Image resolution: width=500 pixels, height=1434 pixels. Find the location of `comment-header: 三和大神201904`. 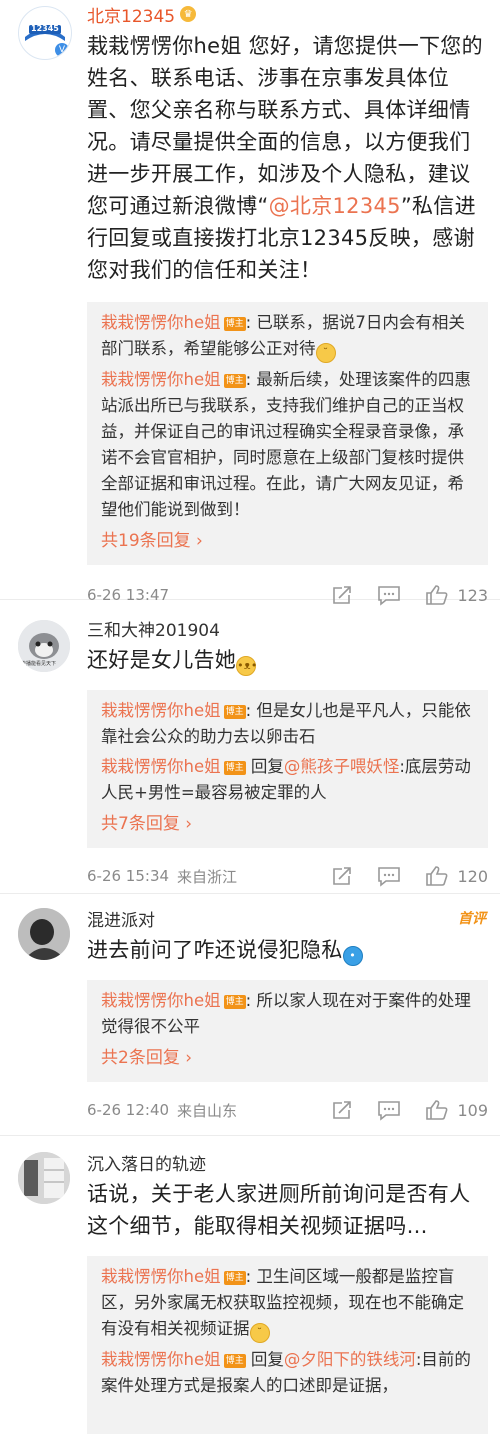

comment-header: 三和大神201904 is located at coordinates (287, 621).